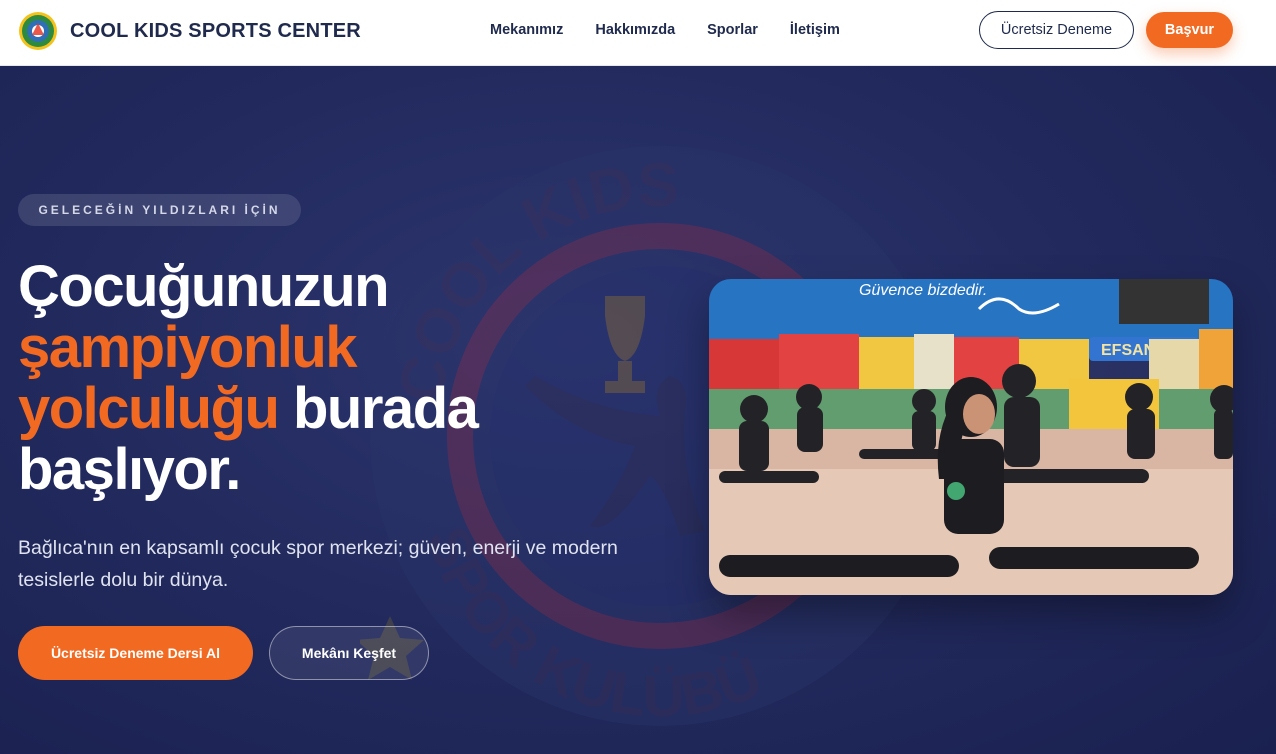 This screenshot has width=1276, height=754. I want to click on nav-item-mekanimiz: Mekanımız, so click(526, 30).